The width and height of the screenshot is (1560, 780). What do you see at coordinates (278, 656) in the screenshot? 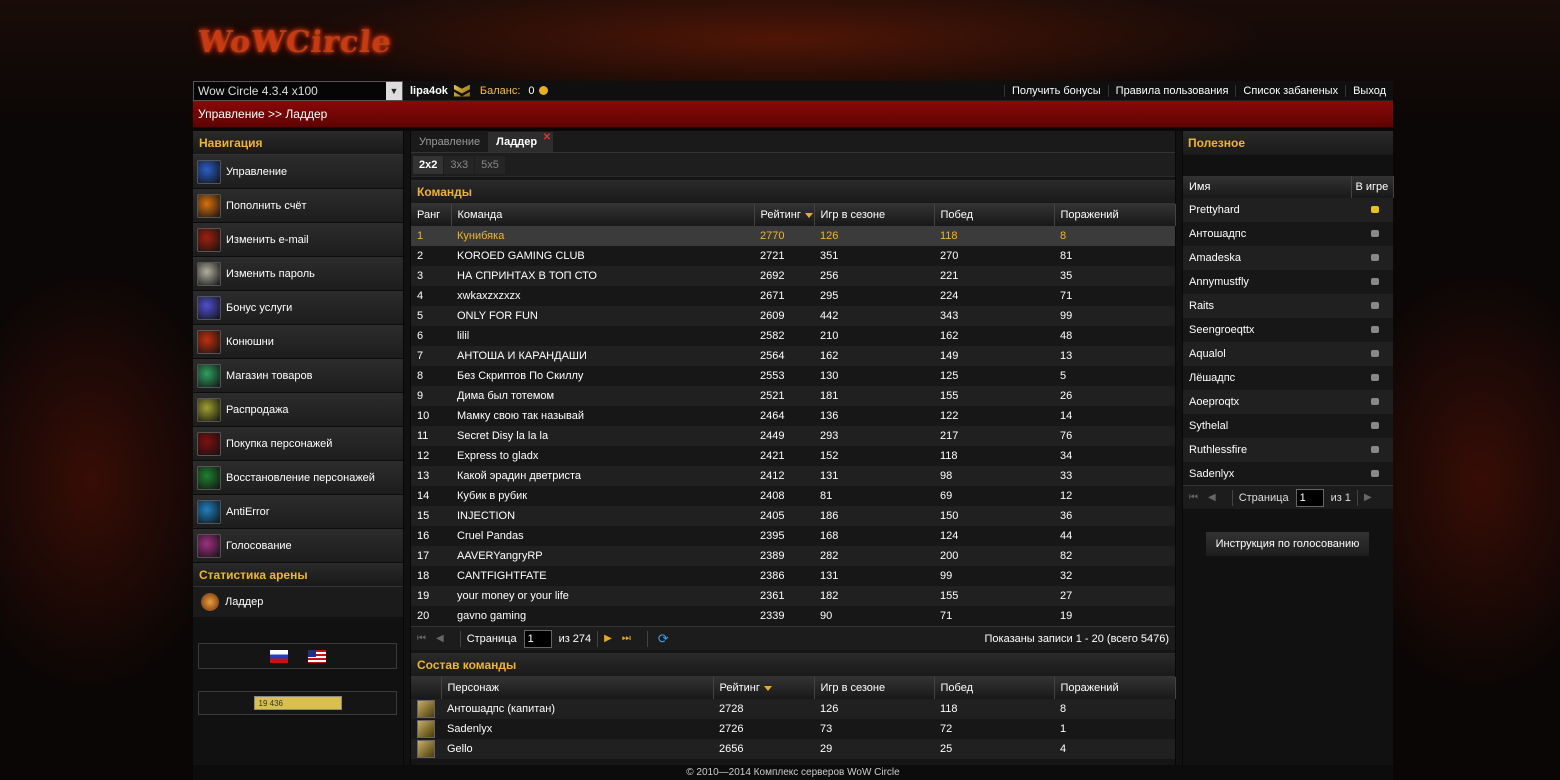
I see `russian-flag-icon` at bounding box center [278, 656].